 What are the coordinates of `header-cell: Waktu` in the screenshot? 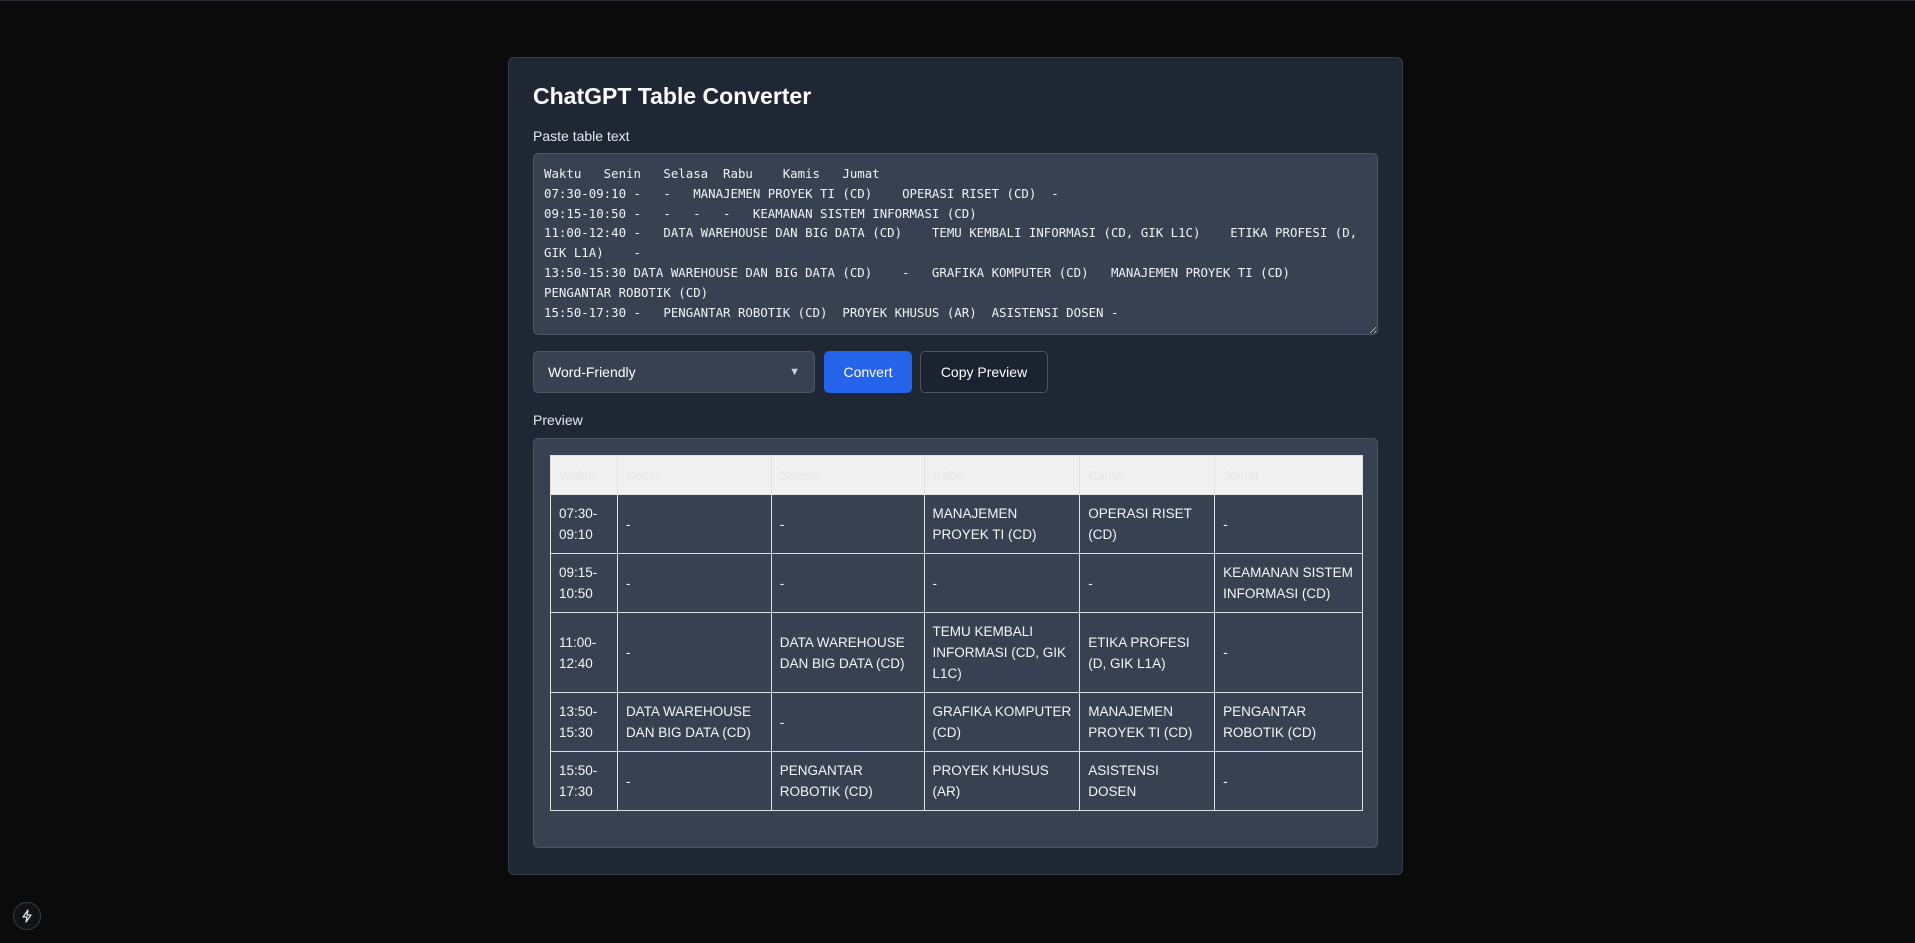 It's located at (584, 475).